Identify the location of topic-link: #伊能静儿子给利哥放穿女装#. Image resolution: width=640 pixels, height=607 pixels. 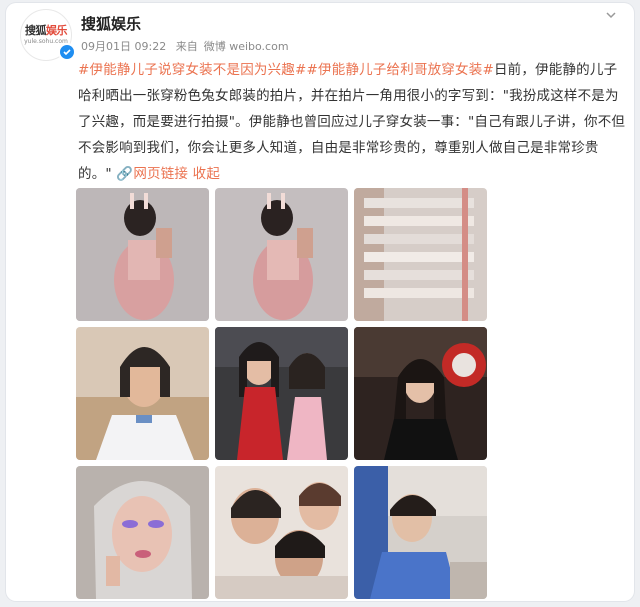
(400, 70).